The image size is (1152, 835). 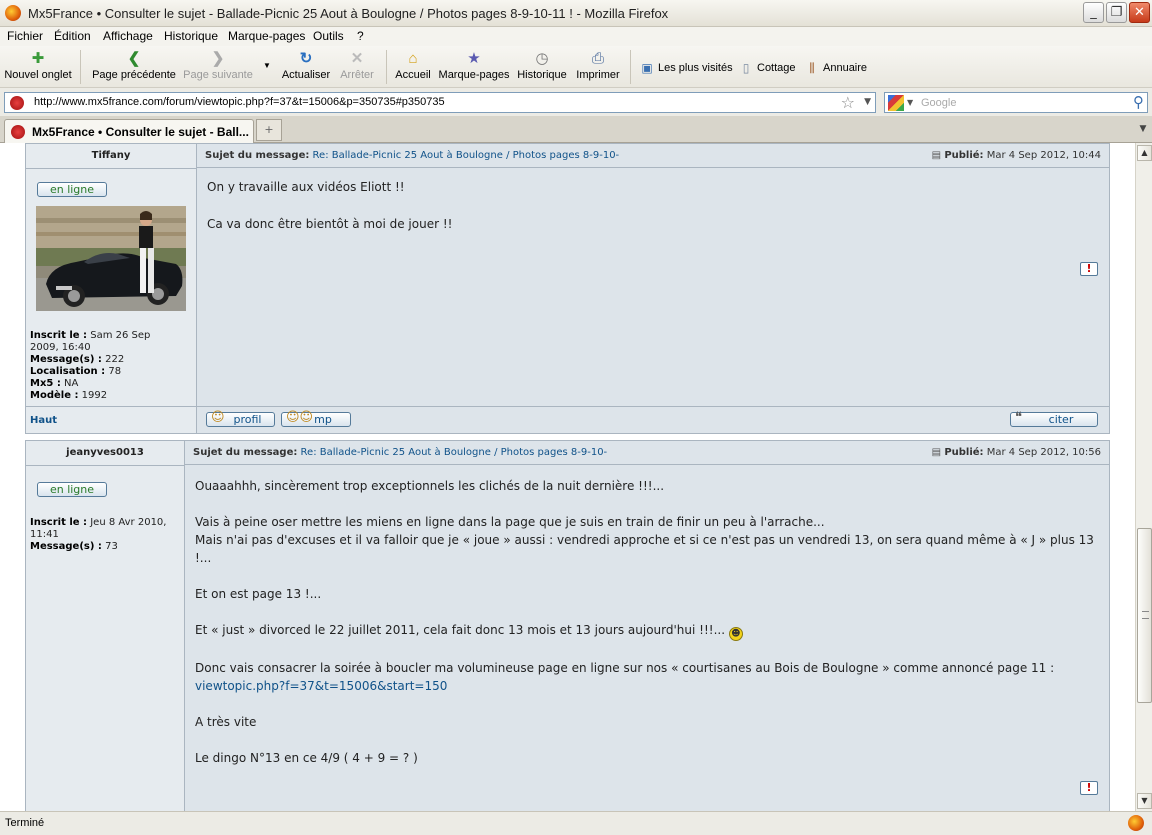 I want to click on profile-button: ☺ profil, so click(x=240, y=419).